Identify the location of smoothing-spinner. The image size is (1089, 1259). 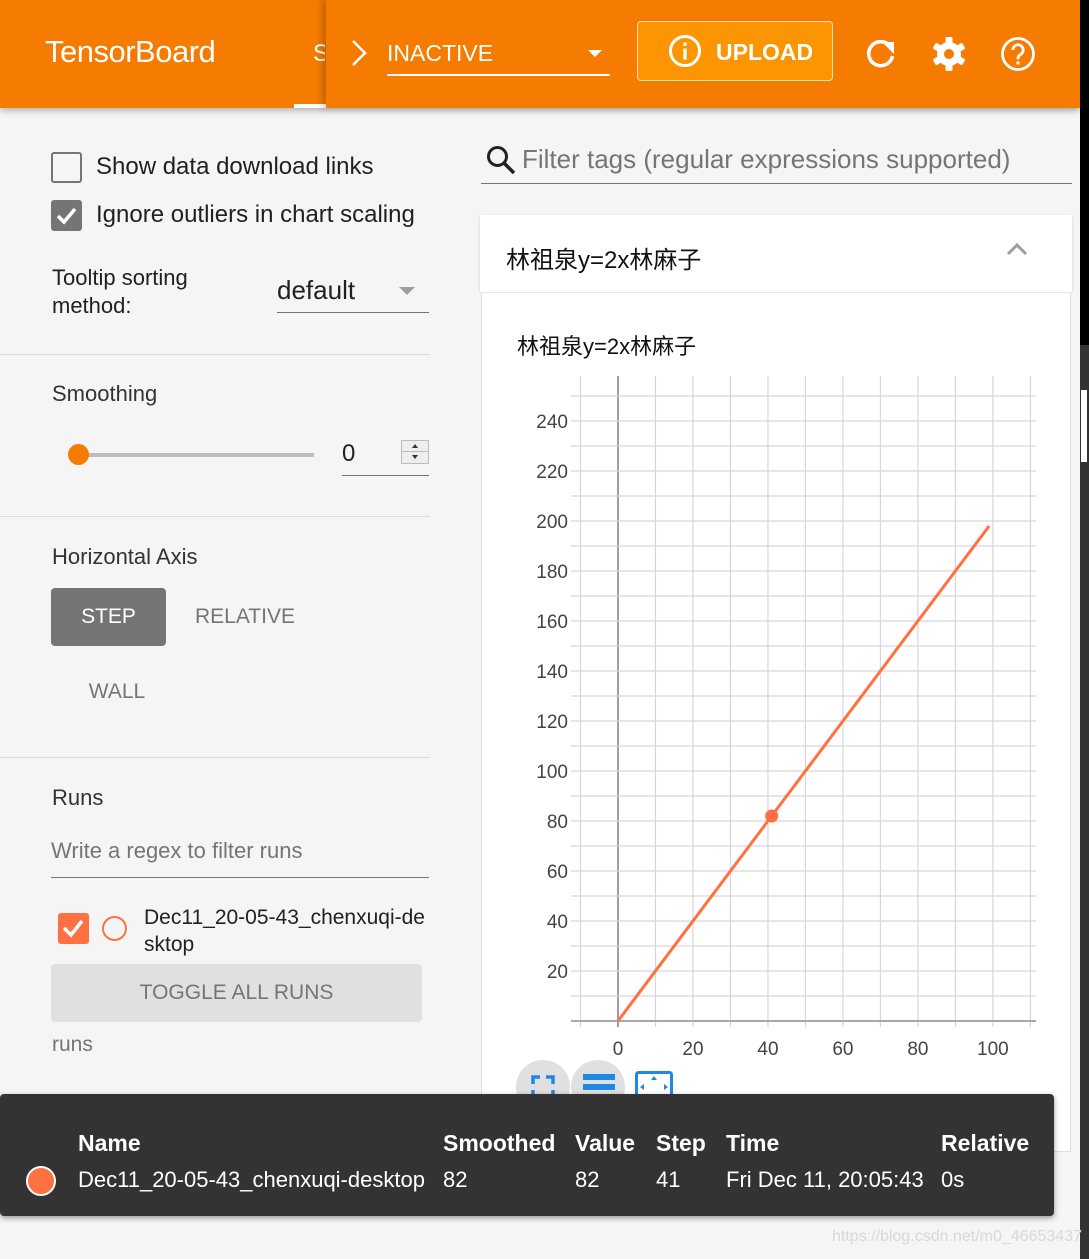
(415, 452).